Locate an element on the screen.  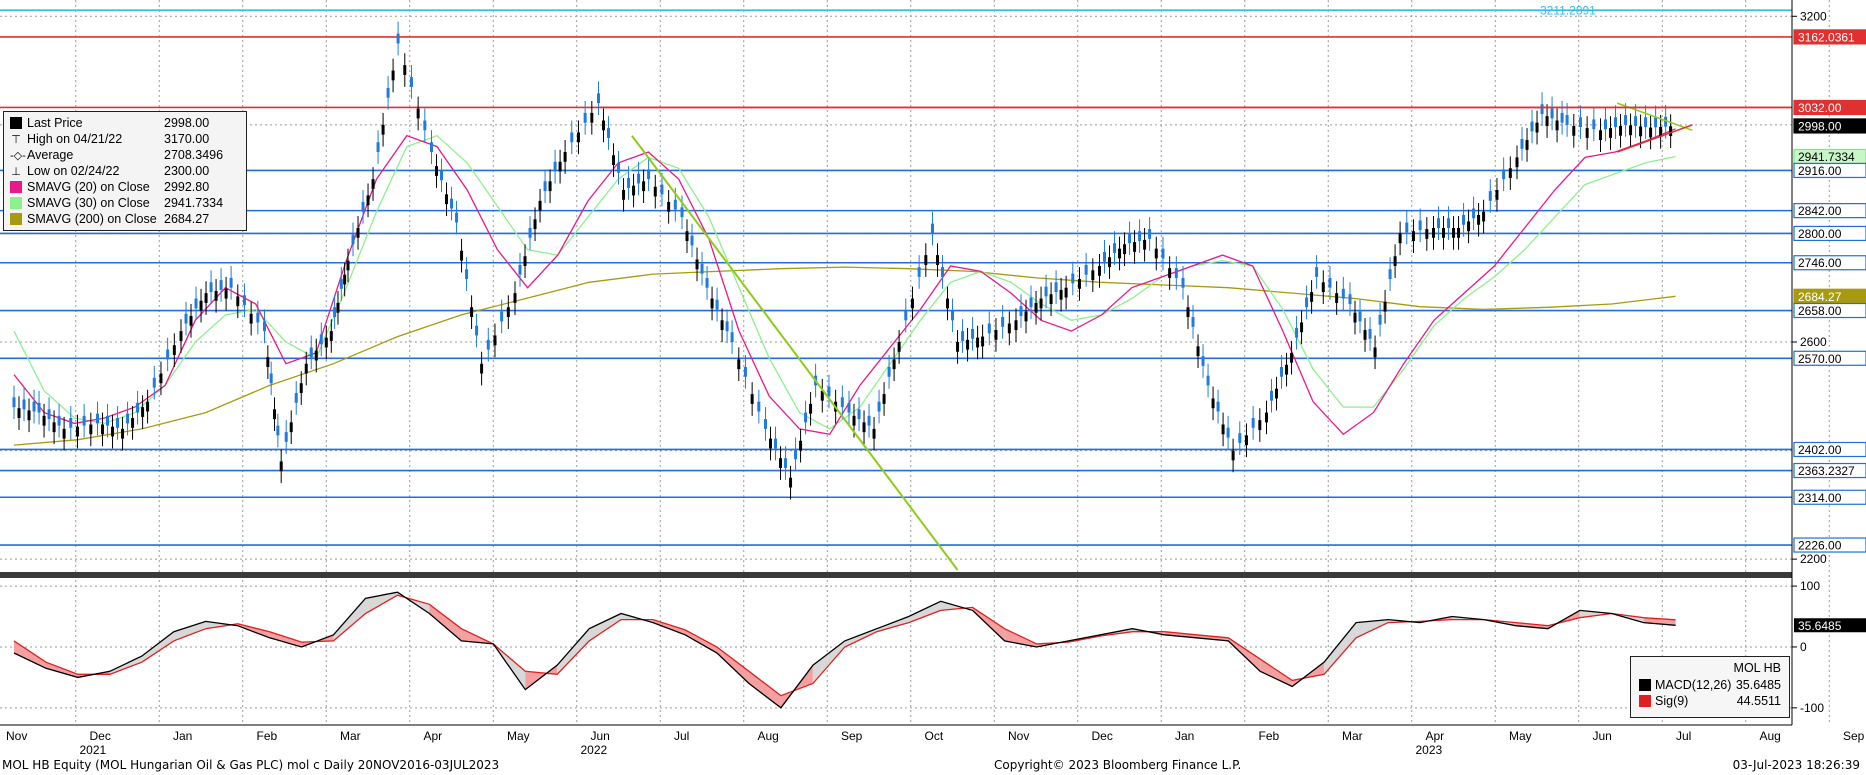
month-label: Nov is located at coordinates (1018, 736).